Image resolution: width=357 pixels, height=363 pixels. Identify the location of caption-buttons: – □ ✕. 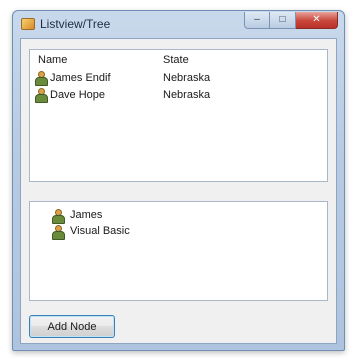
(291, 20).